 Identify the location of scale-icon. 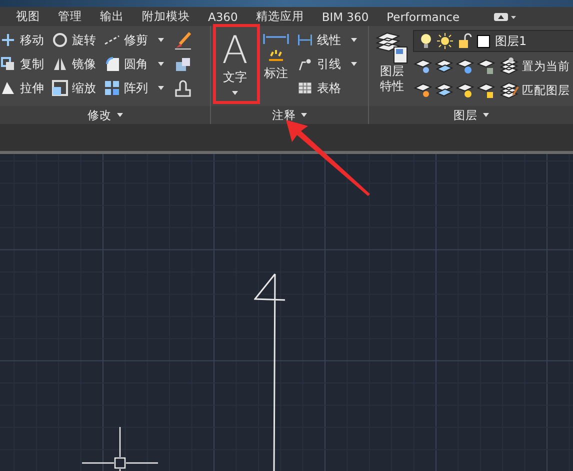
(60, 88).